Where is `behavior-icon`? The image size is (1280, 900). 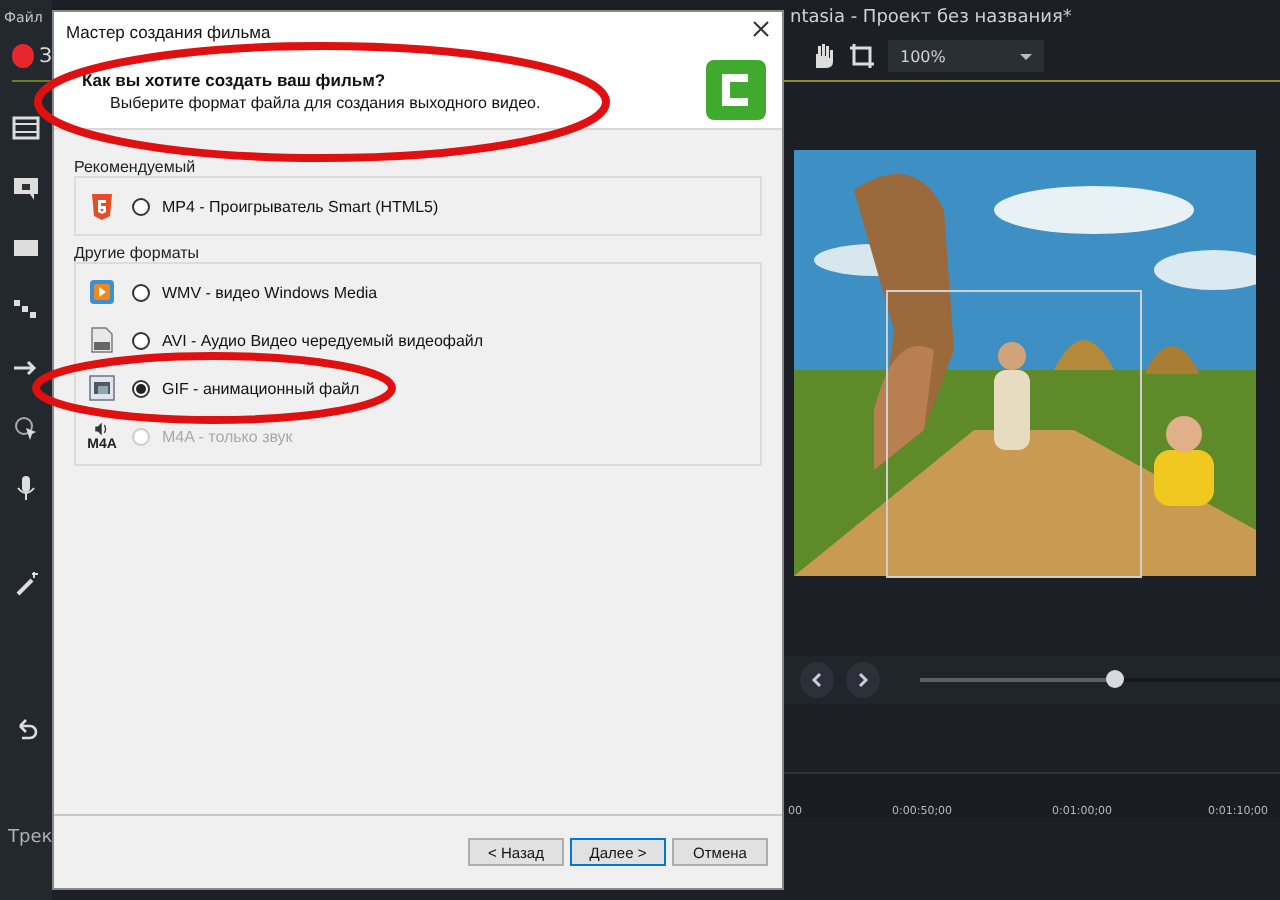 behavior-icon is located at coordinates (26, 308).